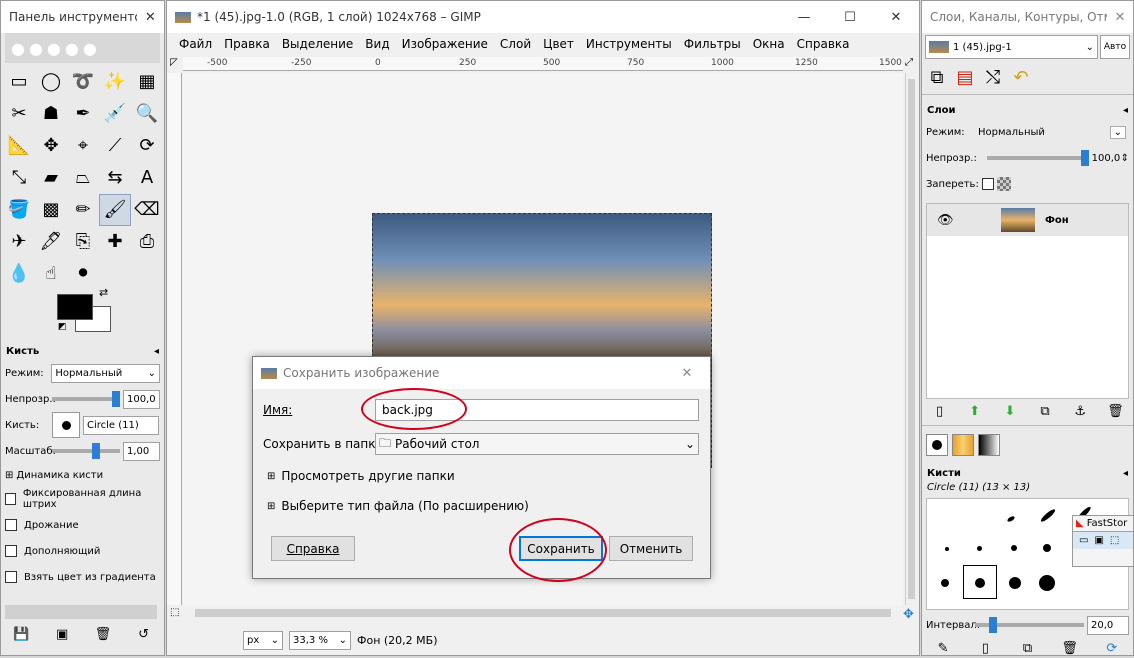  Describe the element at coordinates (82, 577) in the screenshot. I see `brush-option-row: Взять цвет из градиента` at that location.